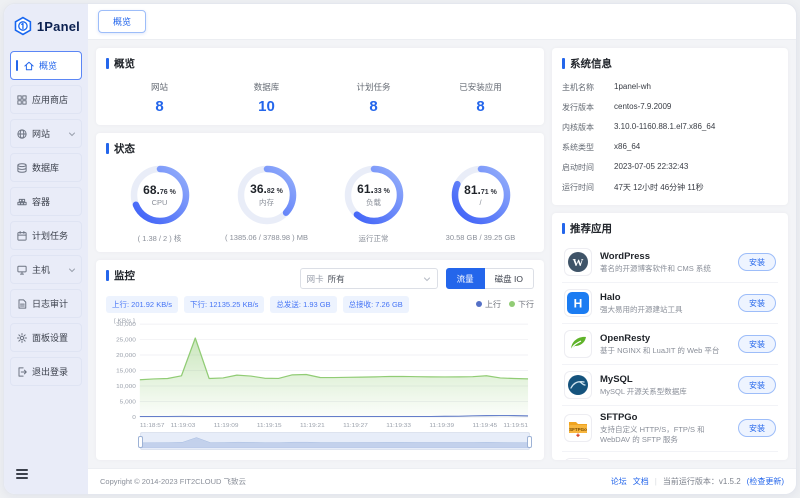 The height and width of the screenshot is (498, 800). What do you see at coordinates (665, 303) in the screenshot?
I see `app-info: Halo 强大易用的开源建站工具` at bounding box center [665, 303].